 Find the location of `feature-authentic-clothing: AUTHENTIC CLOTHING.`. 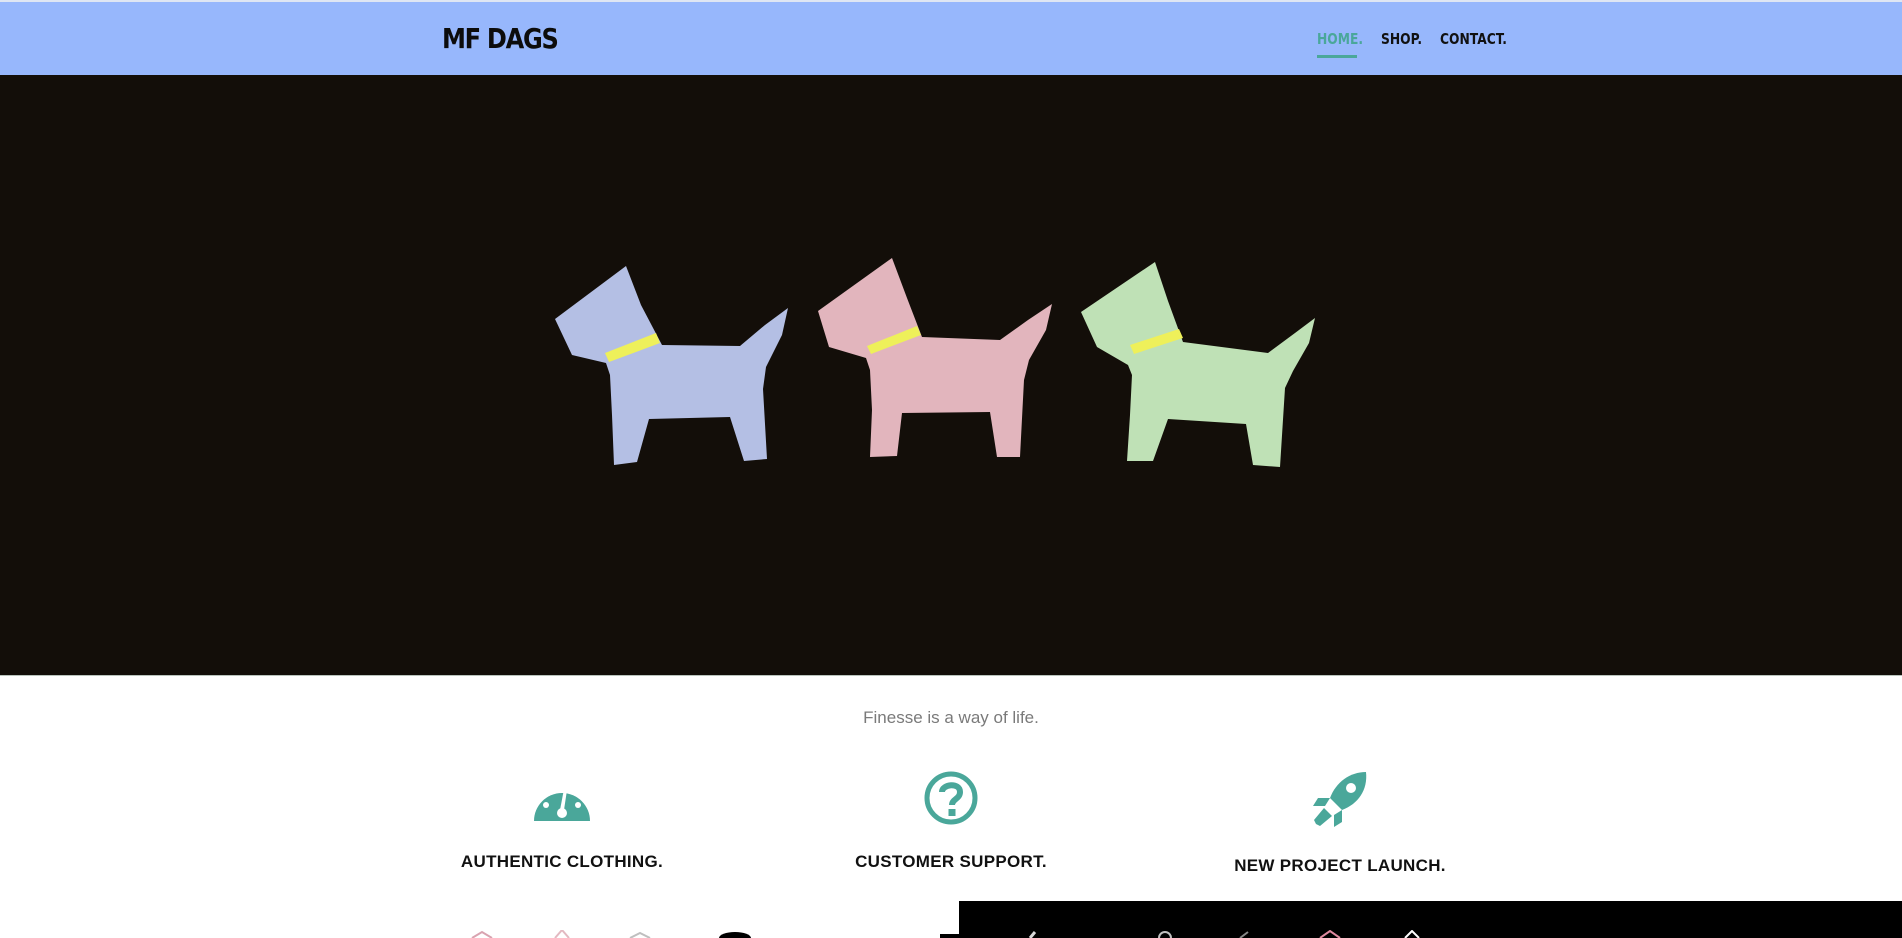

feature-authentic-clothing: AUTHENTIC CLOTHING. is located at coordinates (562, 821).